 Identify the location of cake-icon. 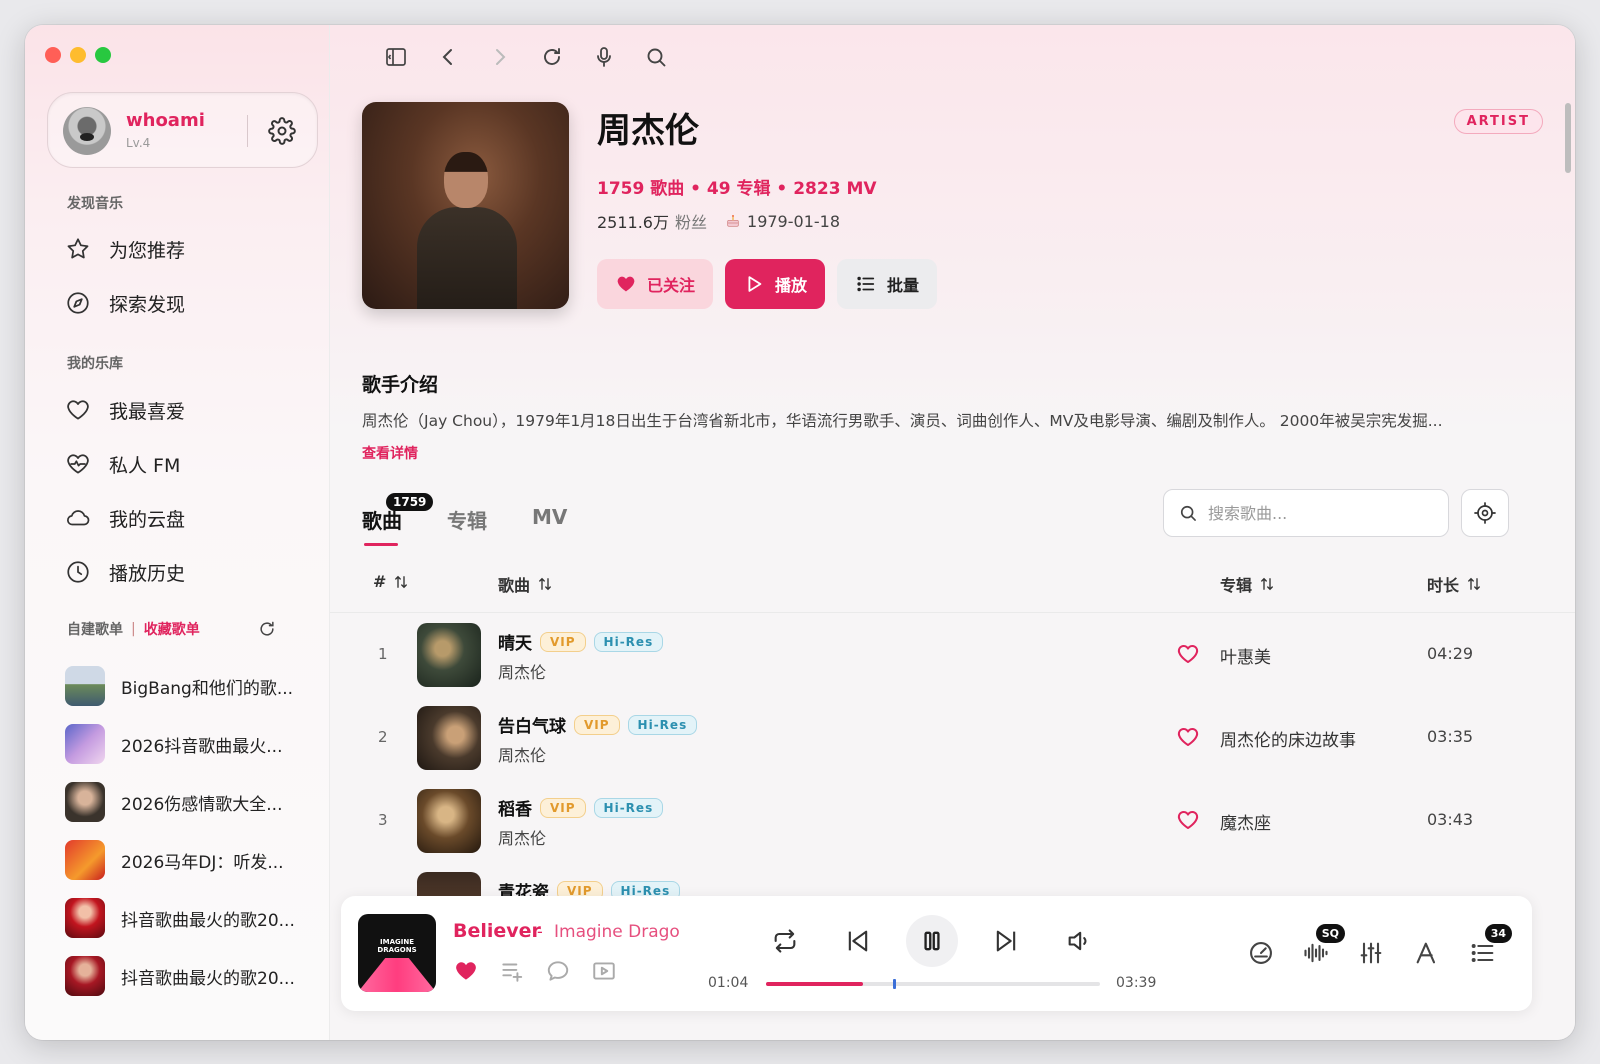
(733, 221).